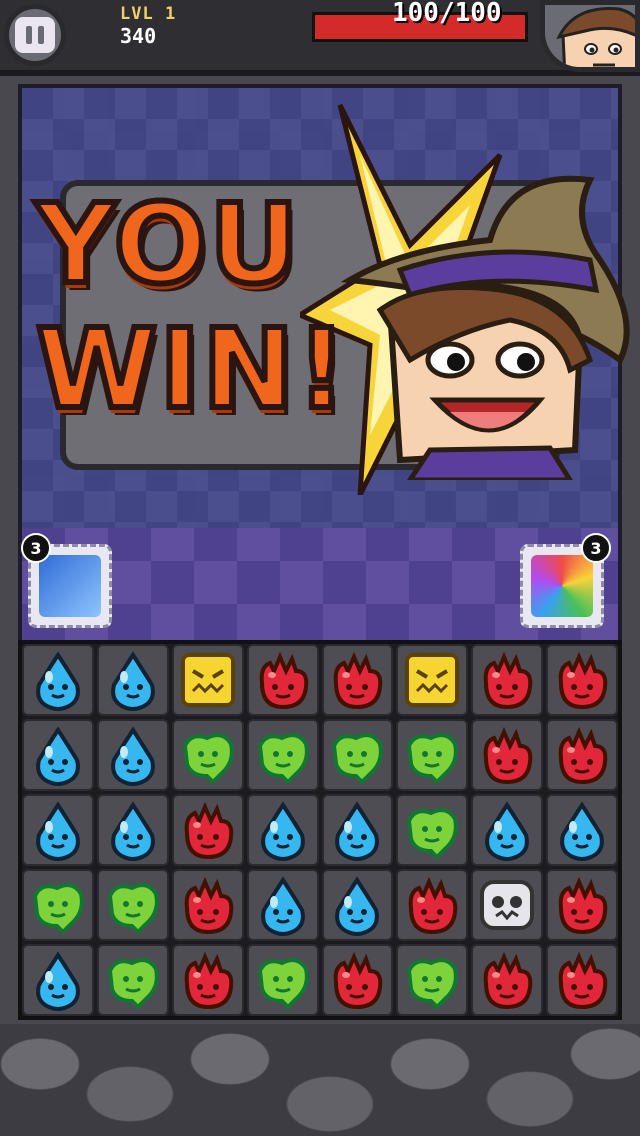  I want to click on pause-button, so click(35, 35).